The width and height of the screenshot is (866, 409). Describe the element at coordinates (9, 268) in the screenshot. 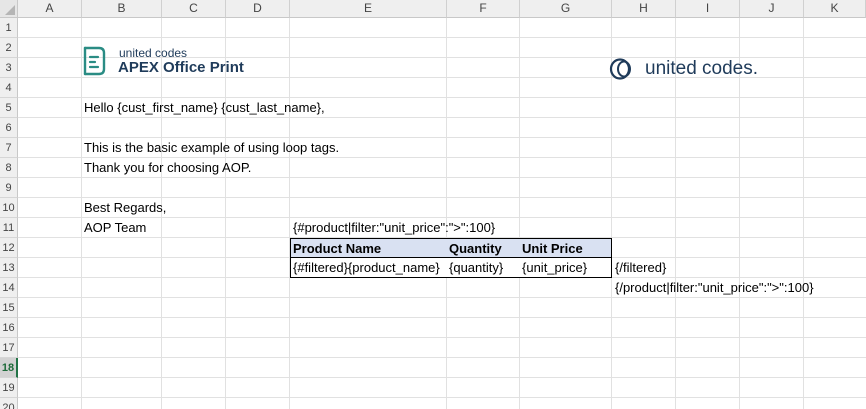

I see `row-header-13: 13` at that location.